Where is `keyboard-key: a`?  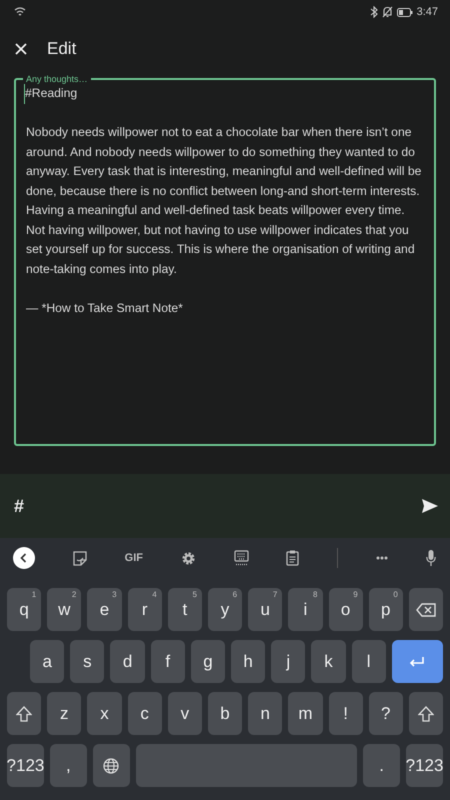 keyboard-key: a is located at coordinates (47, 661).